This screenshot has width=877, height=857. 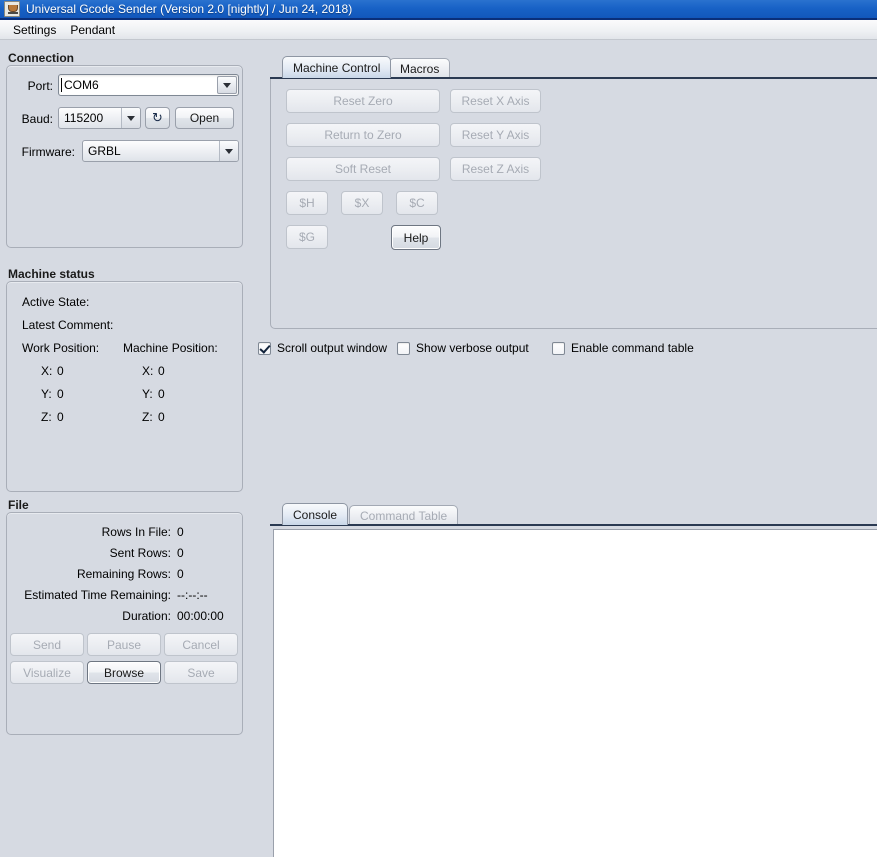 I want to click on visualize-button: Visualize, so click(x=47, y=672).